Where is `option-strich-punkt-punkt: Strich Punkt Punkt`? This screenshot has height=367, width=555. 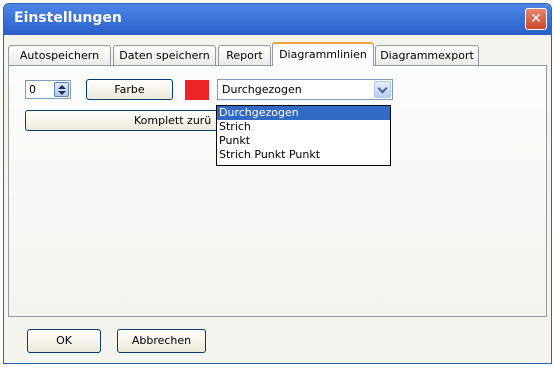
option-strich-punkt-punkt: Strich Punkt Punkt is located at coordinates (303, 155).